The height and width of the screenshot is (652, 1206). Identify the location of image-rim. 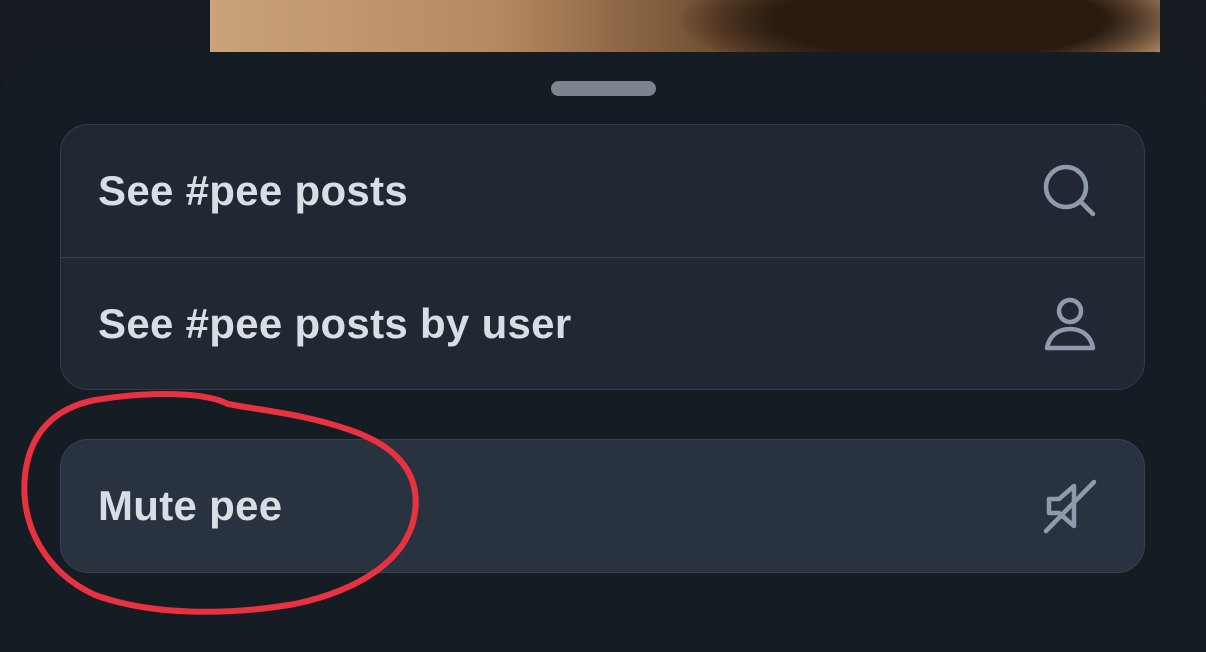
(814, 30).